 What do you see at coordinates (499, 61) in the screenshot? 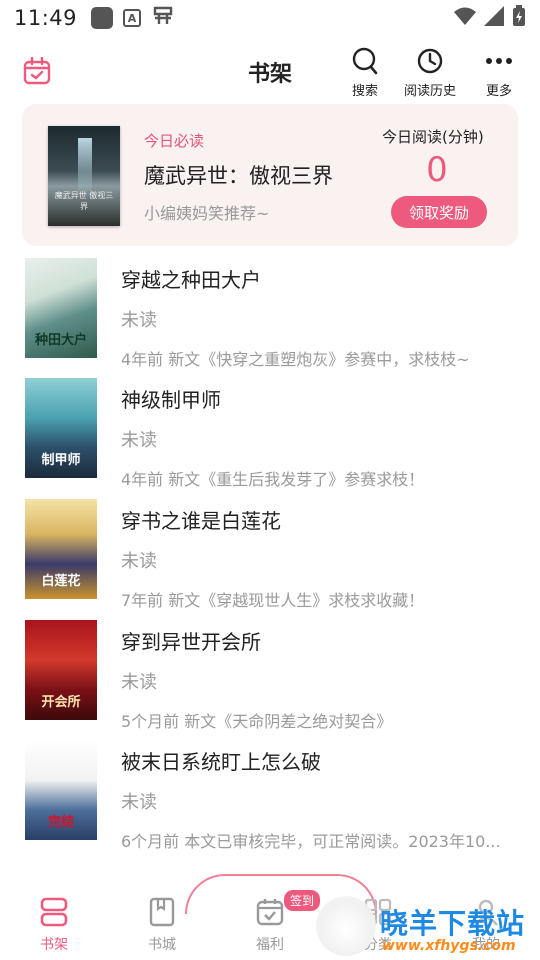
I see `more-icon` at bounding box center [499, 61].